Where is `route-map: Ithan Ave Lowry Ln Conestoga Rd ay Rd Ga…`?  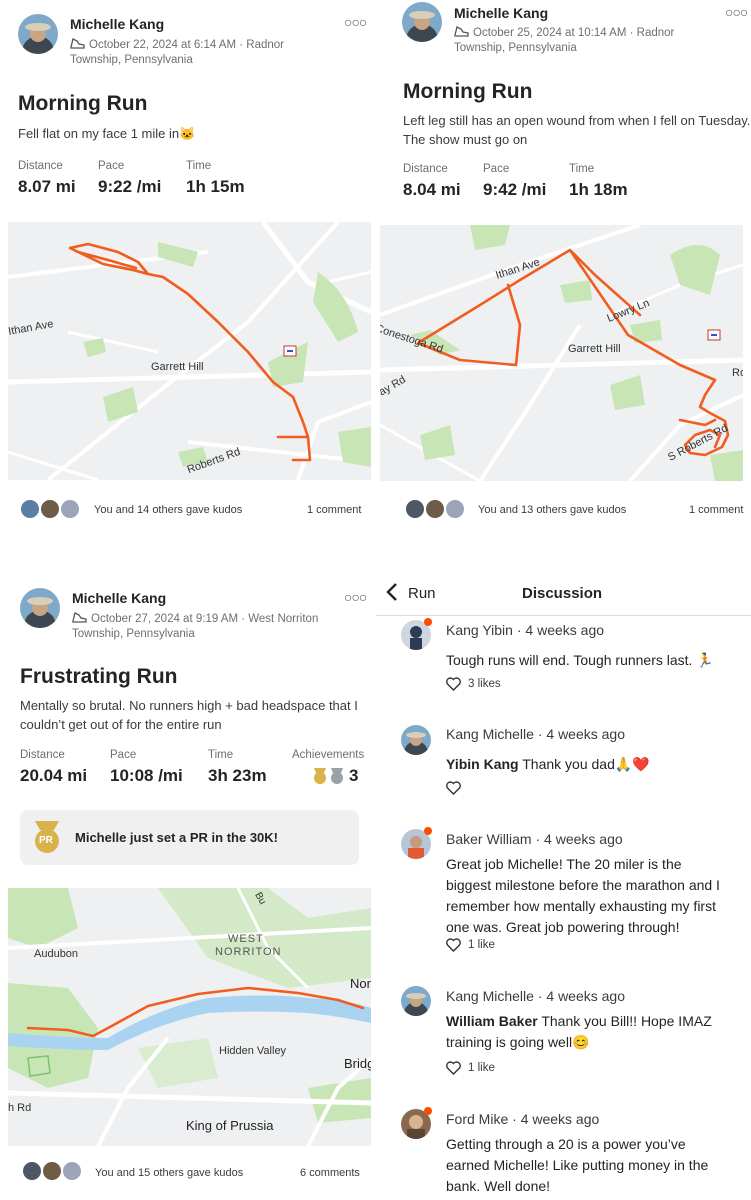
route-map: Ithan Ave Lowry Ln Conestoga Rd ay Rd Ga… is located at coordinates (561, 353).